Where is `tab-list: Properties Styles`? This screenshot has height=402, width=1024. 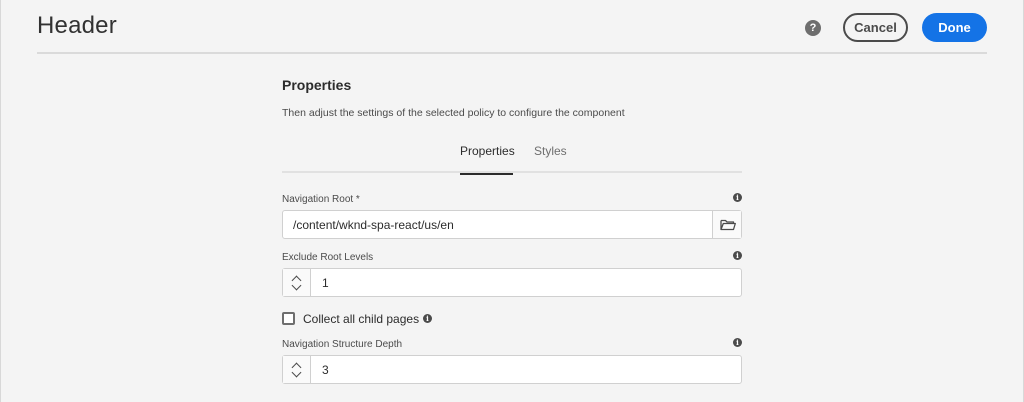 tab-list: Properties Styles is located at coordinates (512, 157).